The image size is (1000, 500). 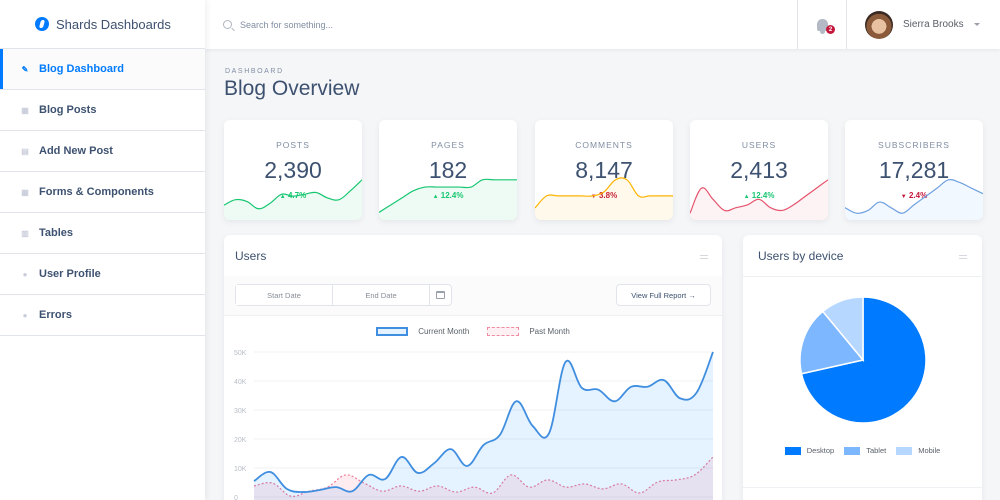 I want to click on sidebar-item-errors: ● Errors, so click(x=102, y=315).